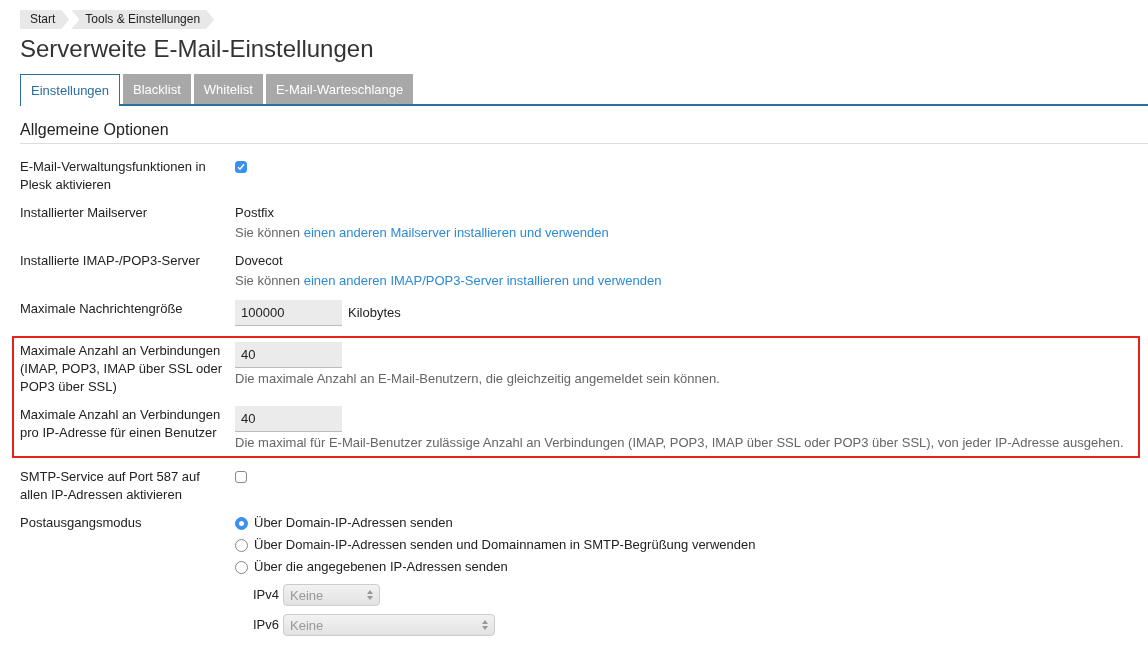  Describe the element at coordinates (259, 261) in the screenshot. I see `server-name: Dovecot` at that location.